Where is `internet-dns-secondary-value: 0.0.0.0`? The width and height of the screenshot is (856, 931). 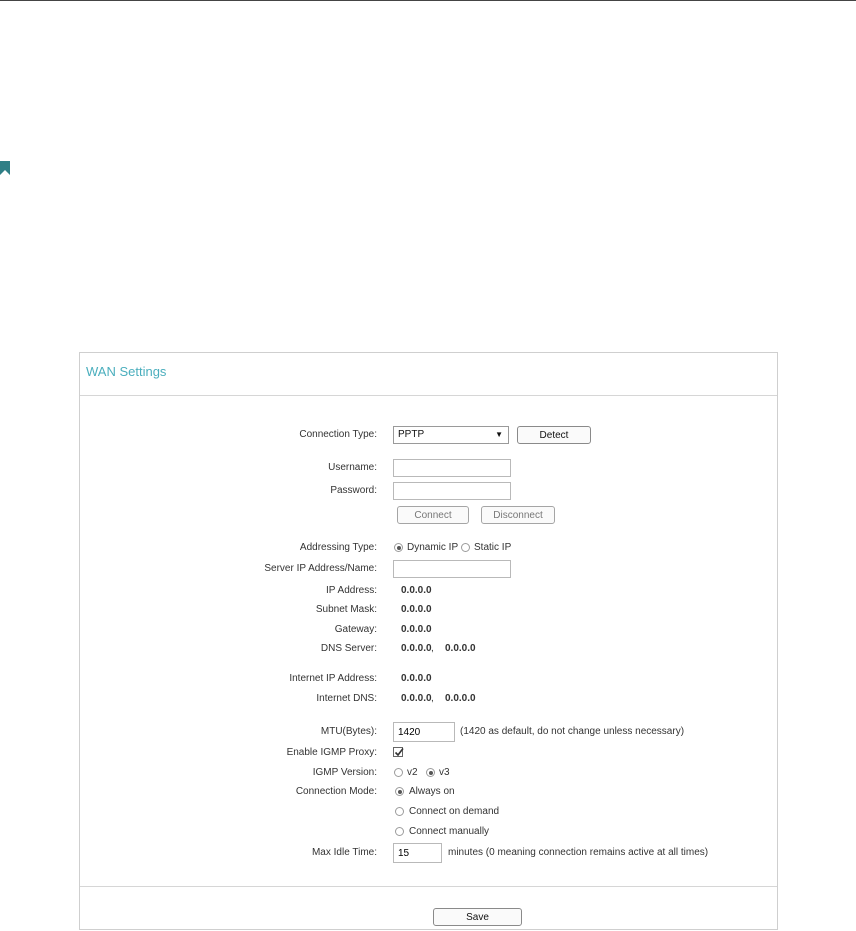
internet-dns-secondary-value: 0.0.0.0 is located at coordinates (460, 698).